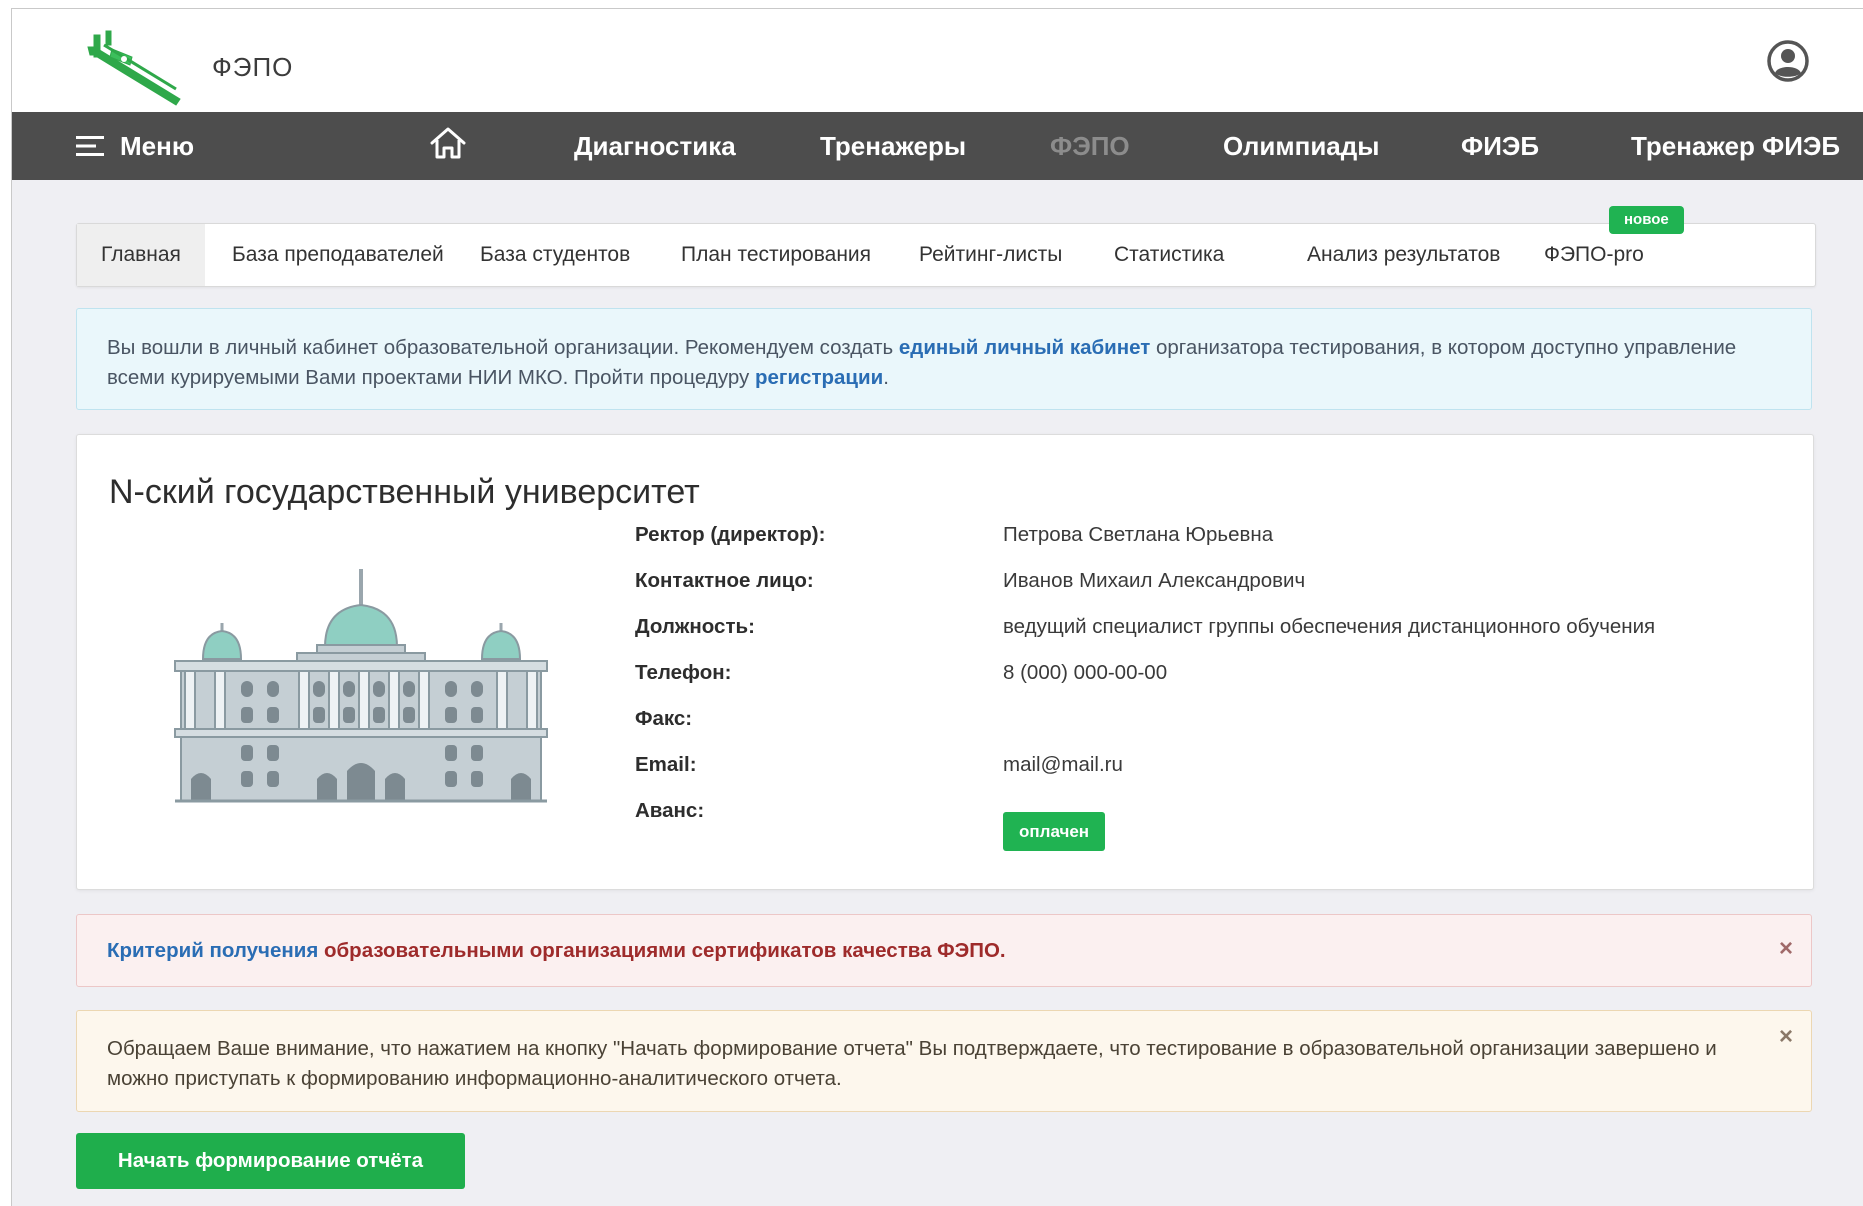 The height and width of the screenshot is (1206, 1863). What do you see at coordinates (1788, 61) in the screenshot?
I see `user-account-icon` at bounding box center [1788, 61].